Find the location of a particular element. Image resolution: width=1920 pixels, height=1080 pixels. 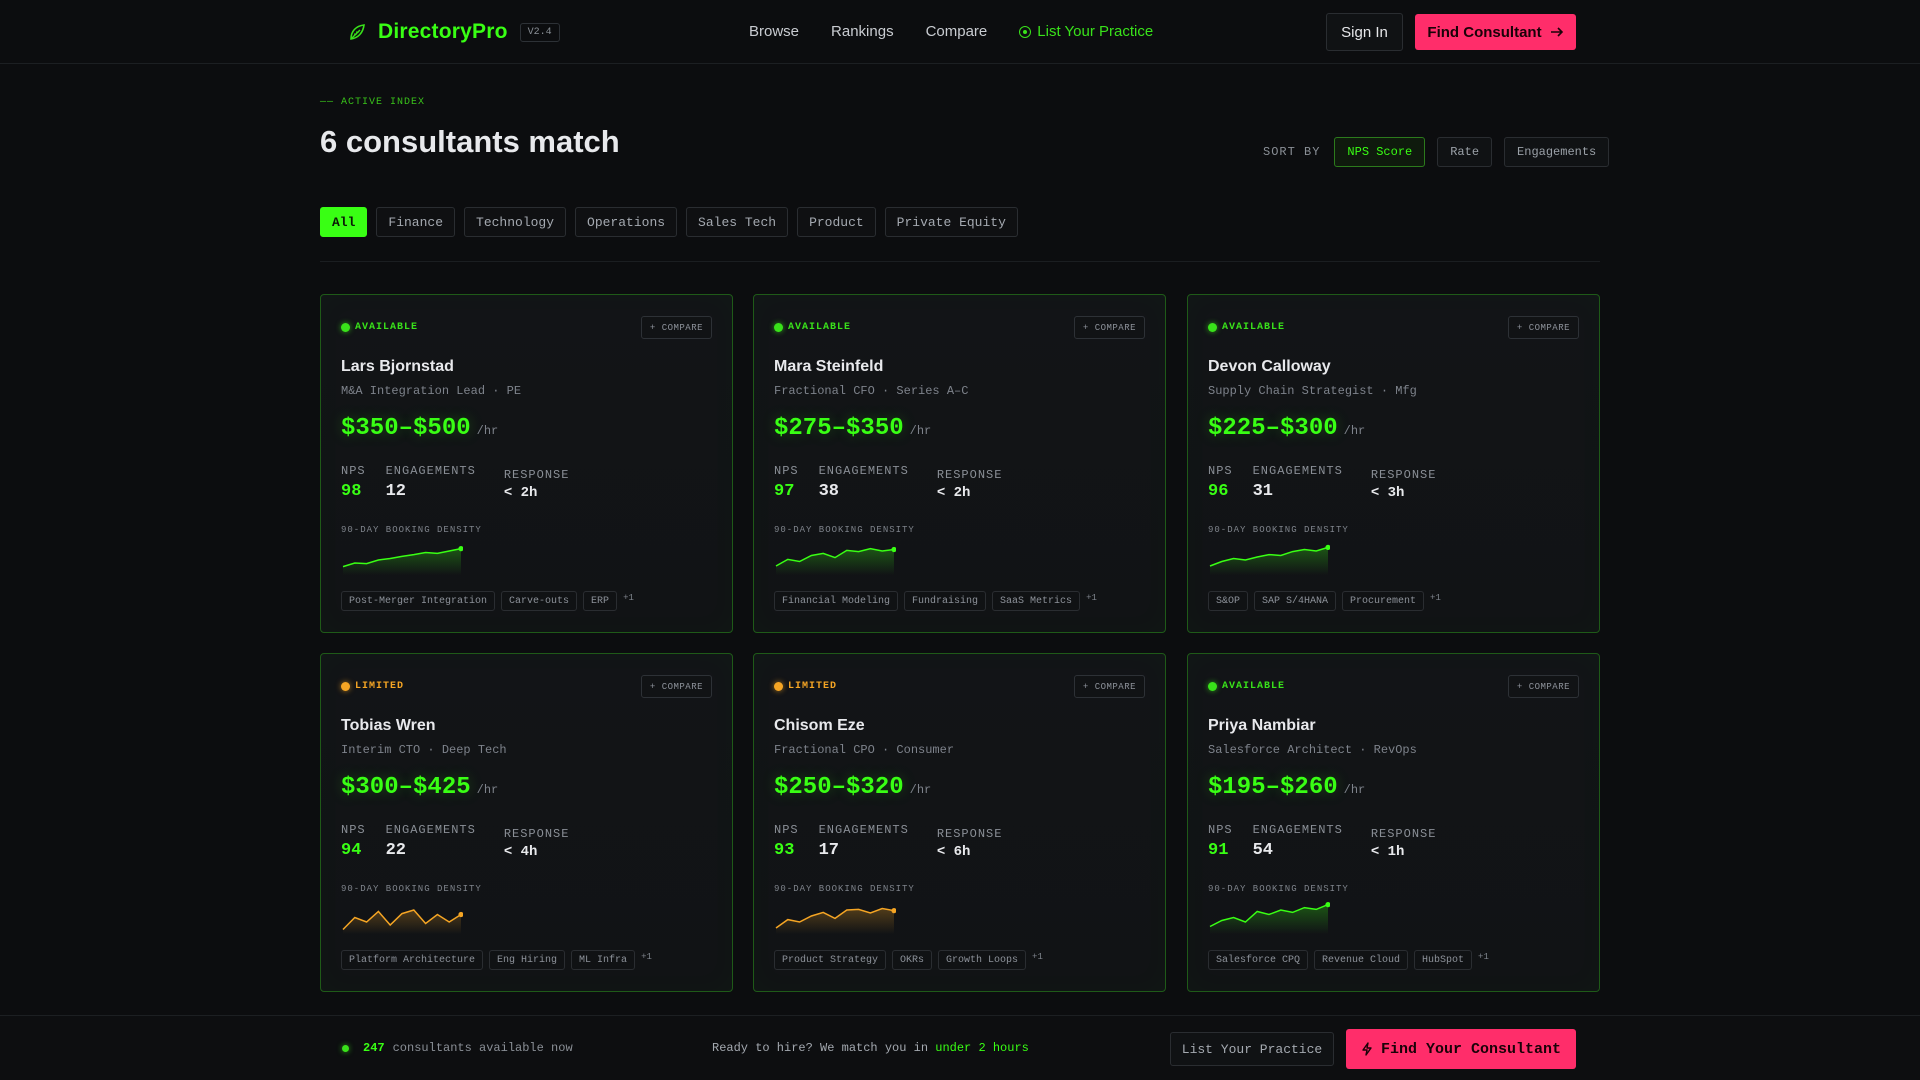

skill-tag: Eng Hiring is located at coordinates (527, 960).